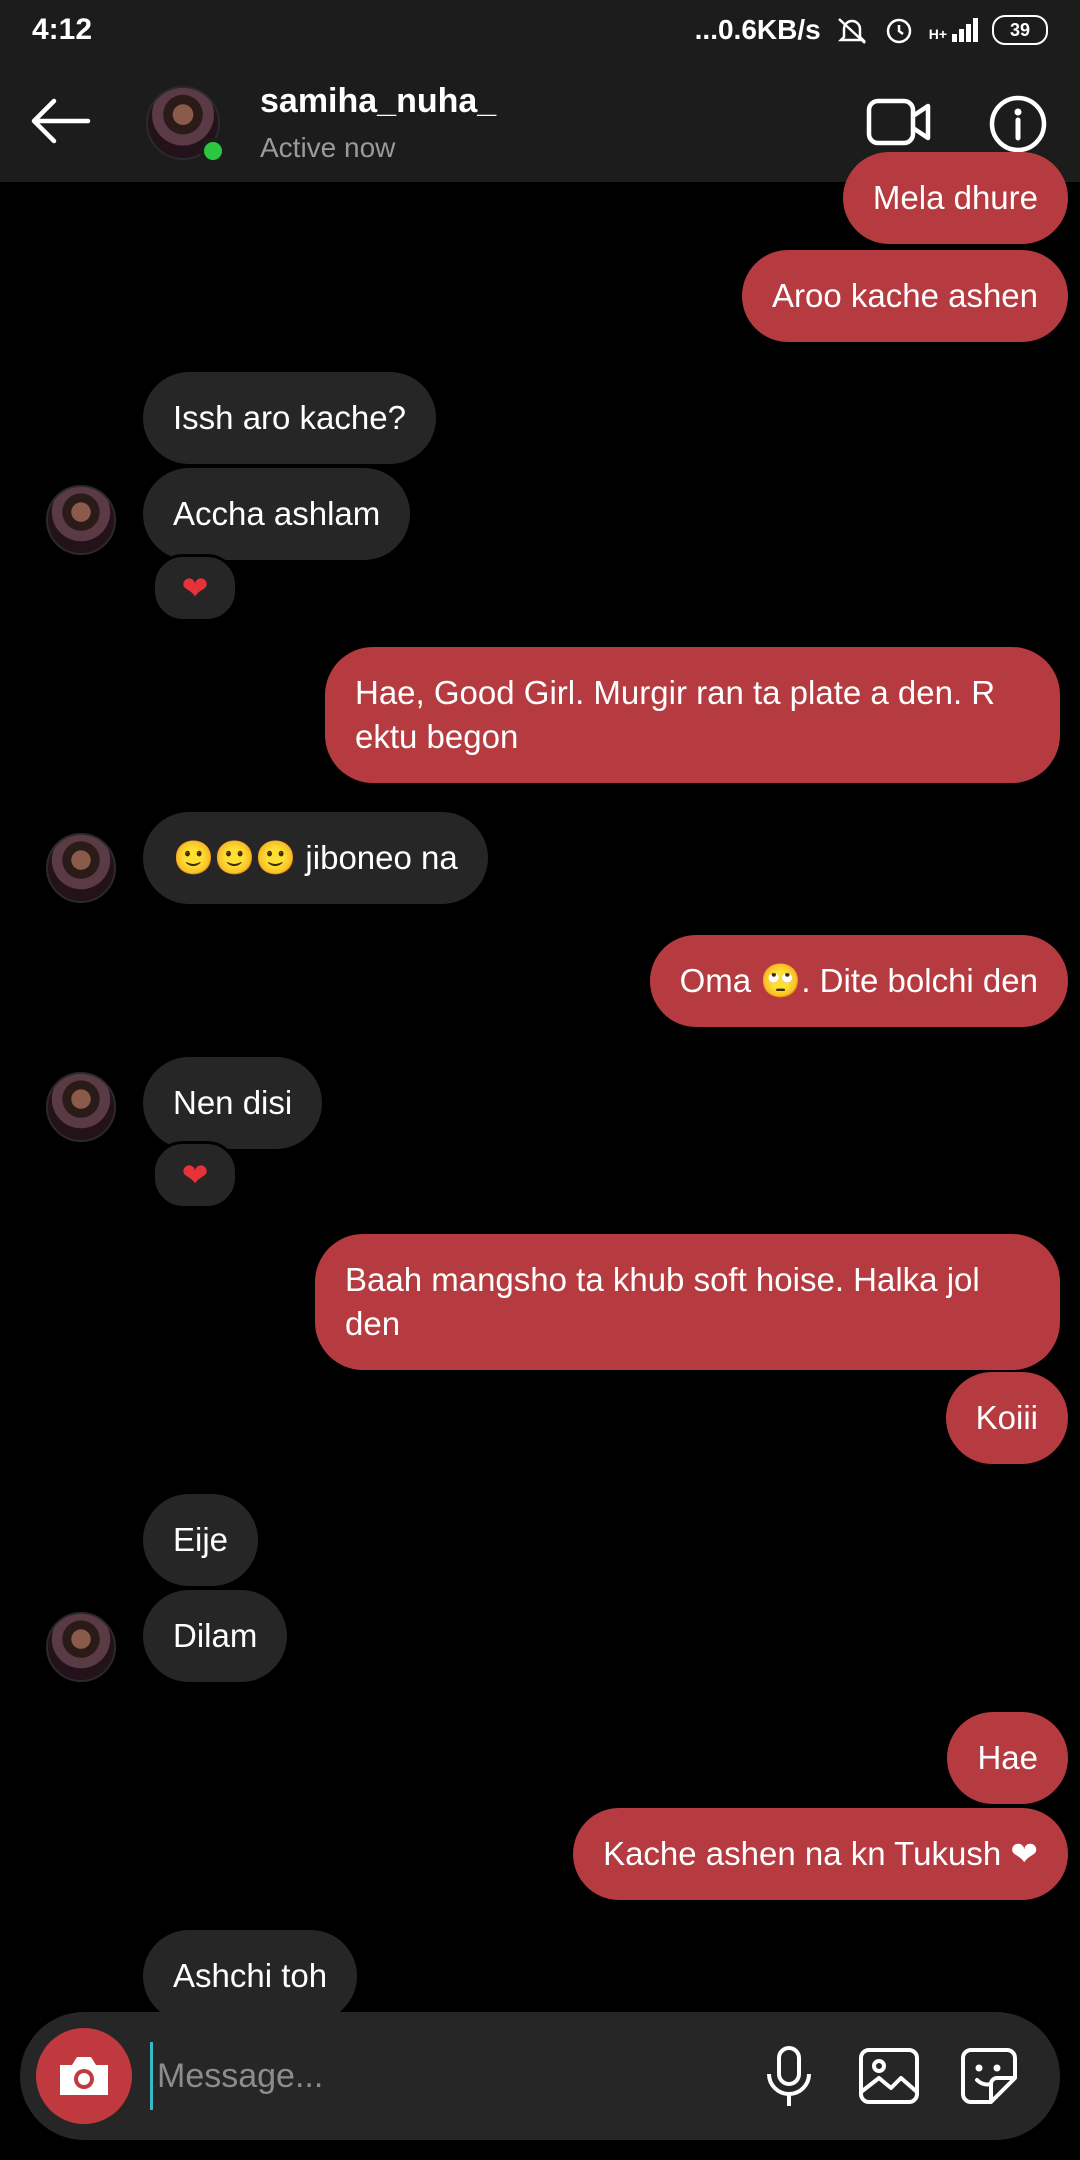 Image resolution: width=1080 pixels, height=2160 pixels. What do you see at coordinates (215, 1636) in the screenshot?
I see `message-received: Dilam` at bounding box center [215, 1636].